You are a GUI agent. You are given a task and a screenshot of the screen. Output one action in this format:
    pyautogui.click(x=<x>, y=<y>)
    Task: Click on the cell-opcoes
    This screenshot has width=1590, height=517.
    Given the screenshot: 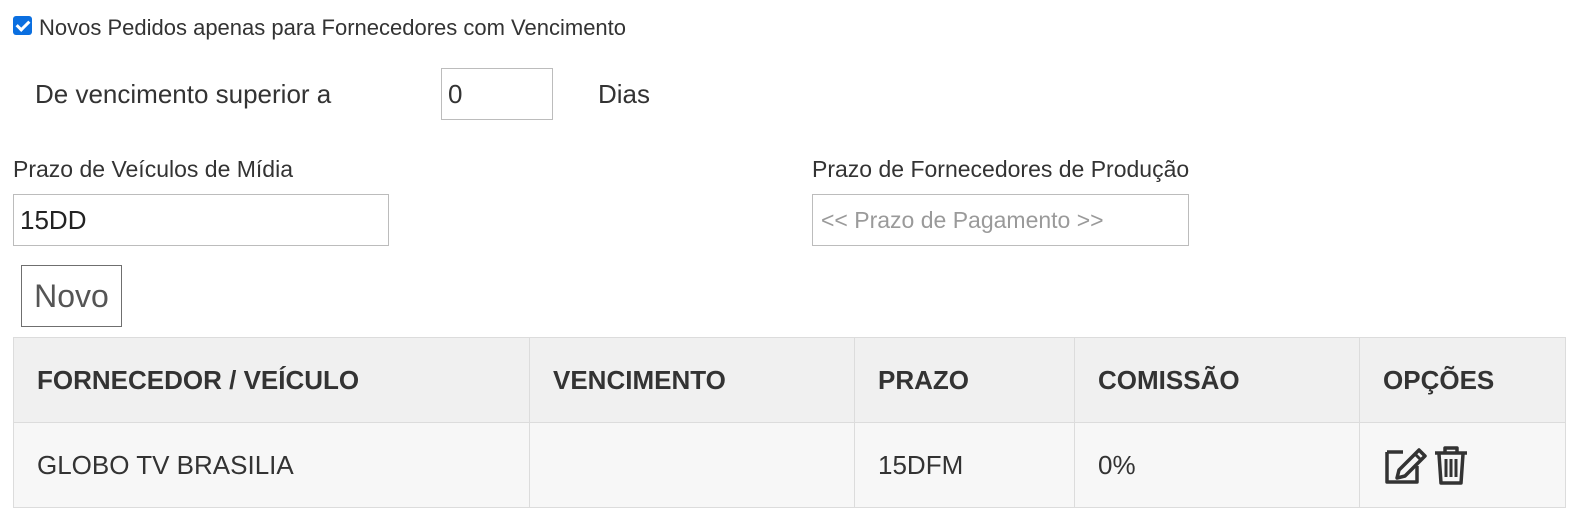 What is the action you would take?
    pyautogui.click(x=1462, y=465)
    